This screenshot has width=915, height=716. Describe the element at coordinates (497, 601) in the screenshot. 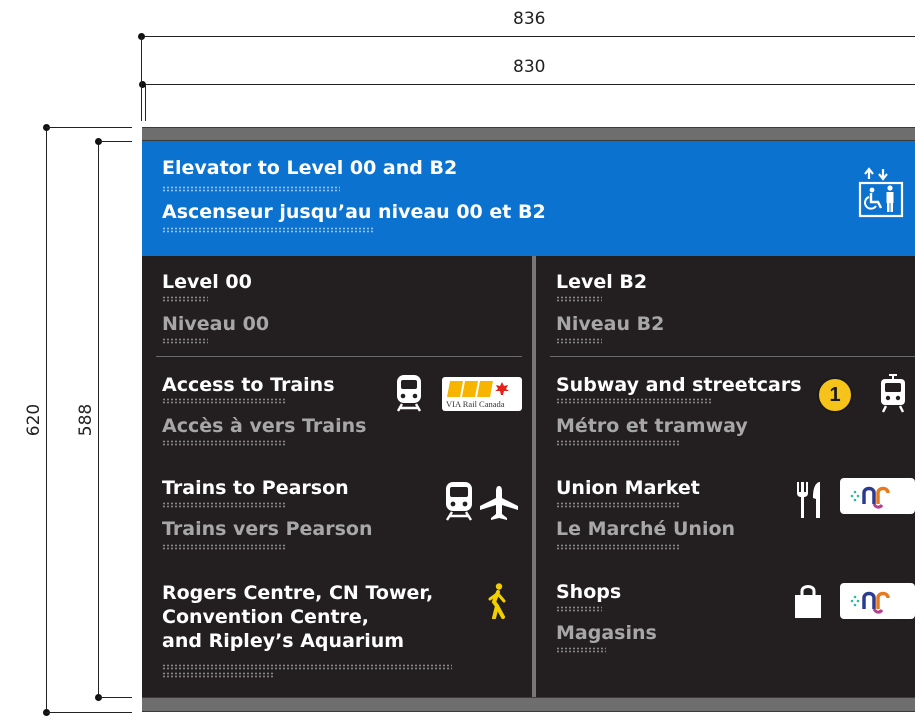

I see `pedestrian-icon` at that location.